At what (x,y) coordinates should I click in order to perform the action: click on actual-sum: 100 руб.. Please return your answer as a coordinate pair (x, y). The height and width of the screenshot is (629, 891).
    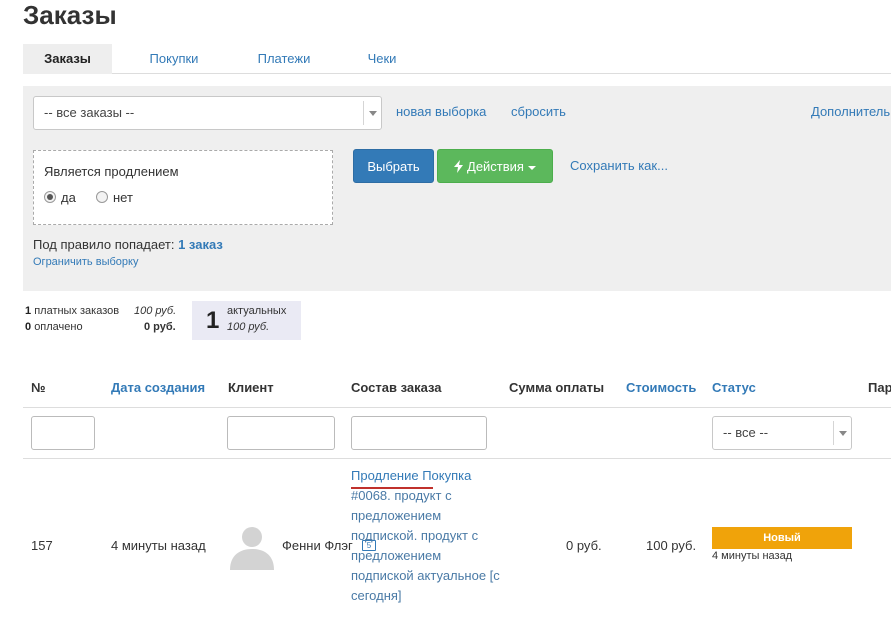
    Looking at the image, I should click on (248, 327).